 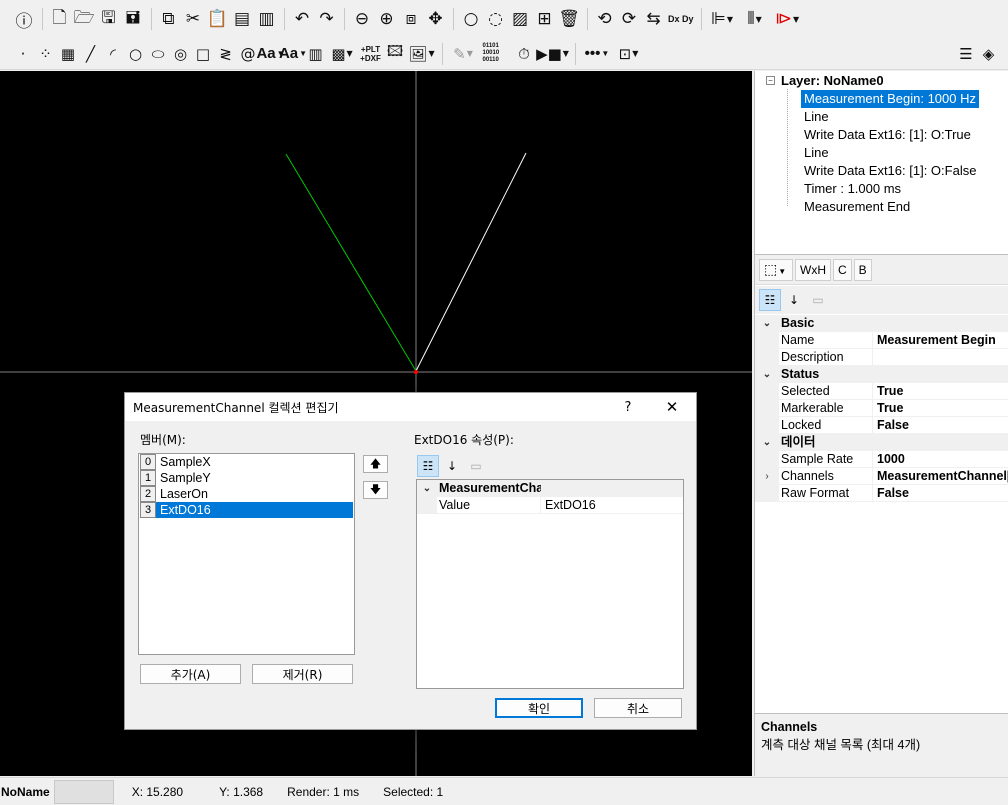 What do you see at coordinates (722, 19) in the screenshot?
I see `align-left-button: ⊫ ▼` at bounding box center [722, 19].